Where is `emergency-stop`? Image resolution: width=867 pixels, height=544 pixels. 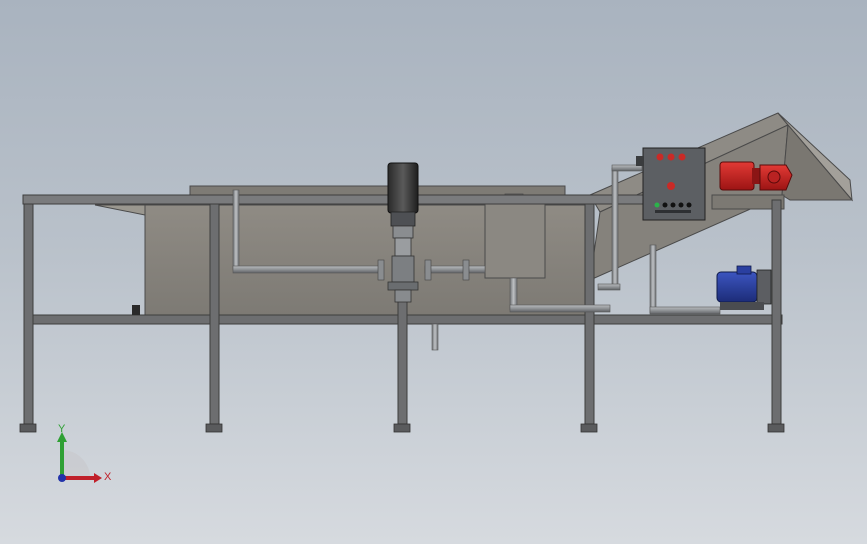
emergency-stop is located at coordinates (671, 186).